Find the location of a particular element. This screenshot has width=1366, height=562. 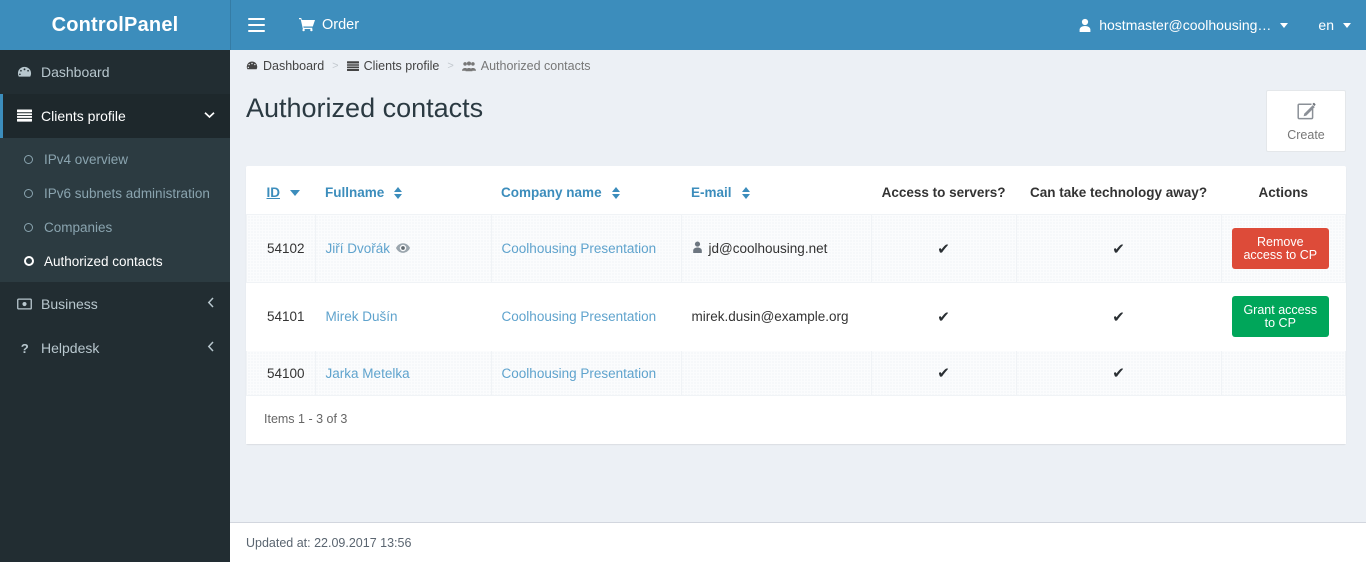

sidebar-item-clients-profile: Clients profile is located at coordinates (115, 116).